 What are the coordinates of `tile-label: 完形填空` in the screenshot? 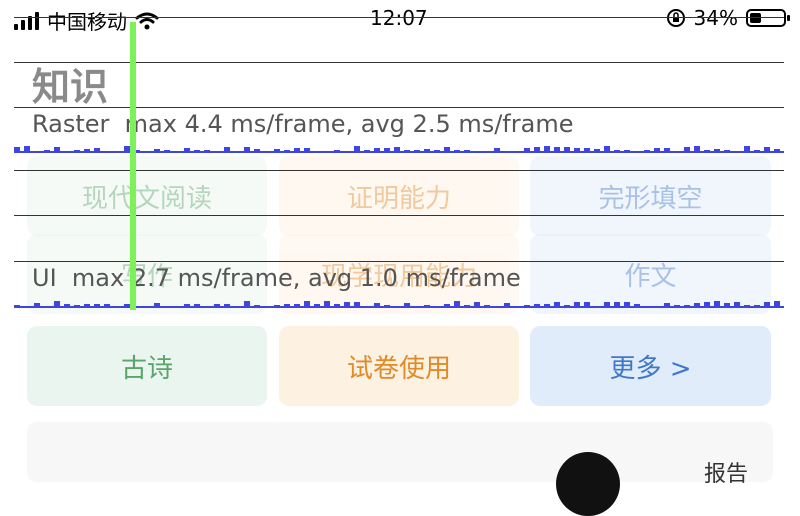 It's located at (650, 198).